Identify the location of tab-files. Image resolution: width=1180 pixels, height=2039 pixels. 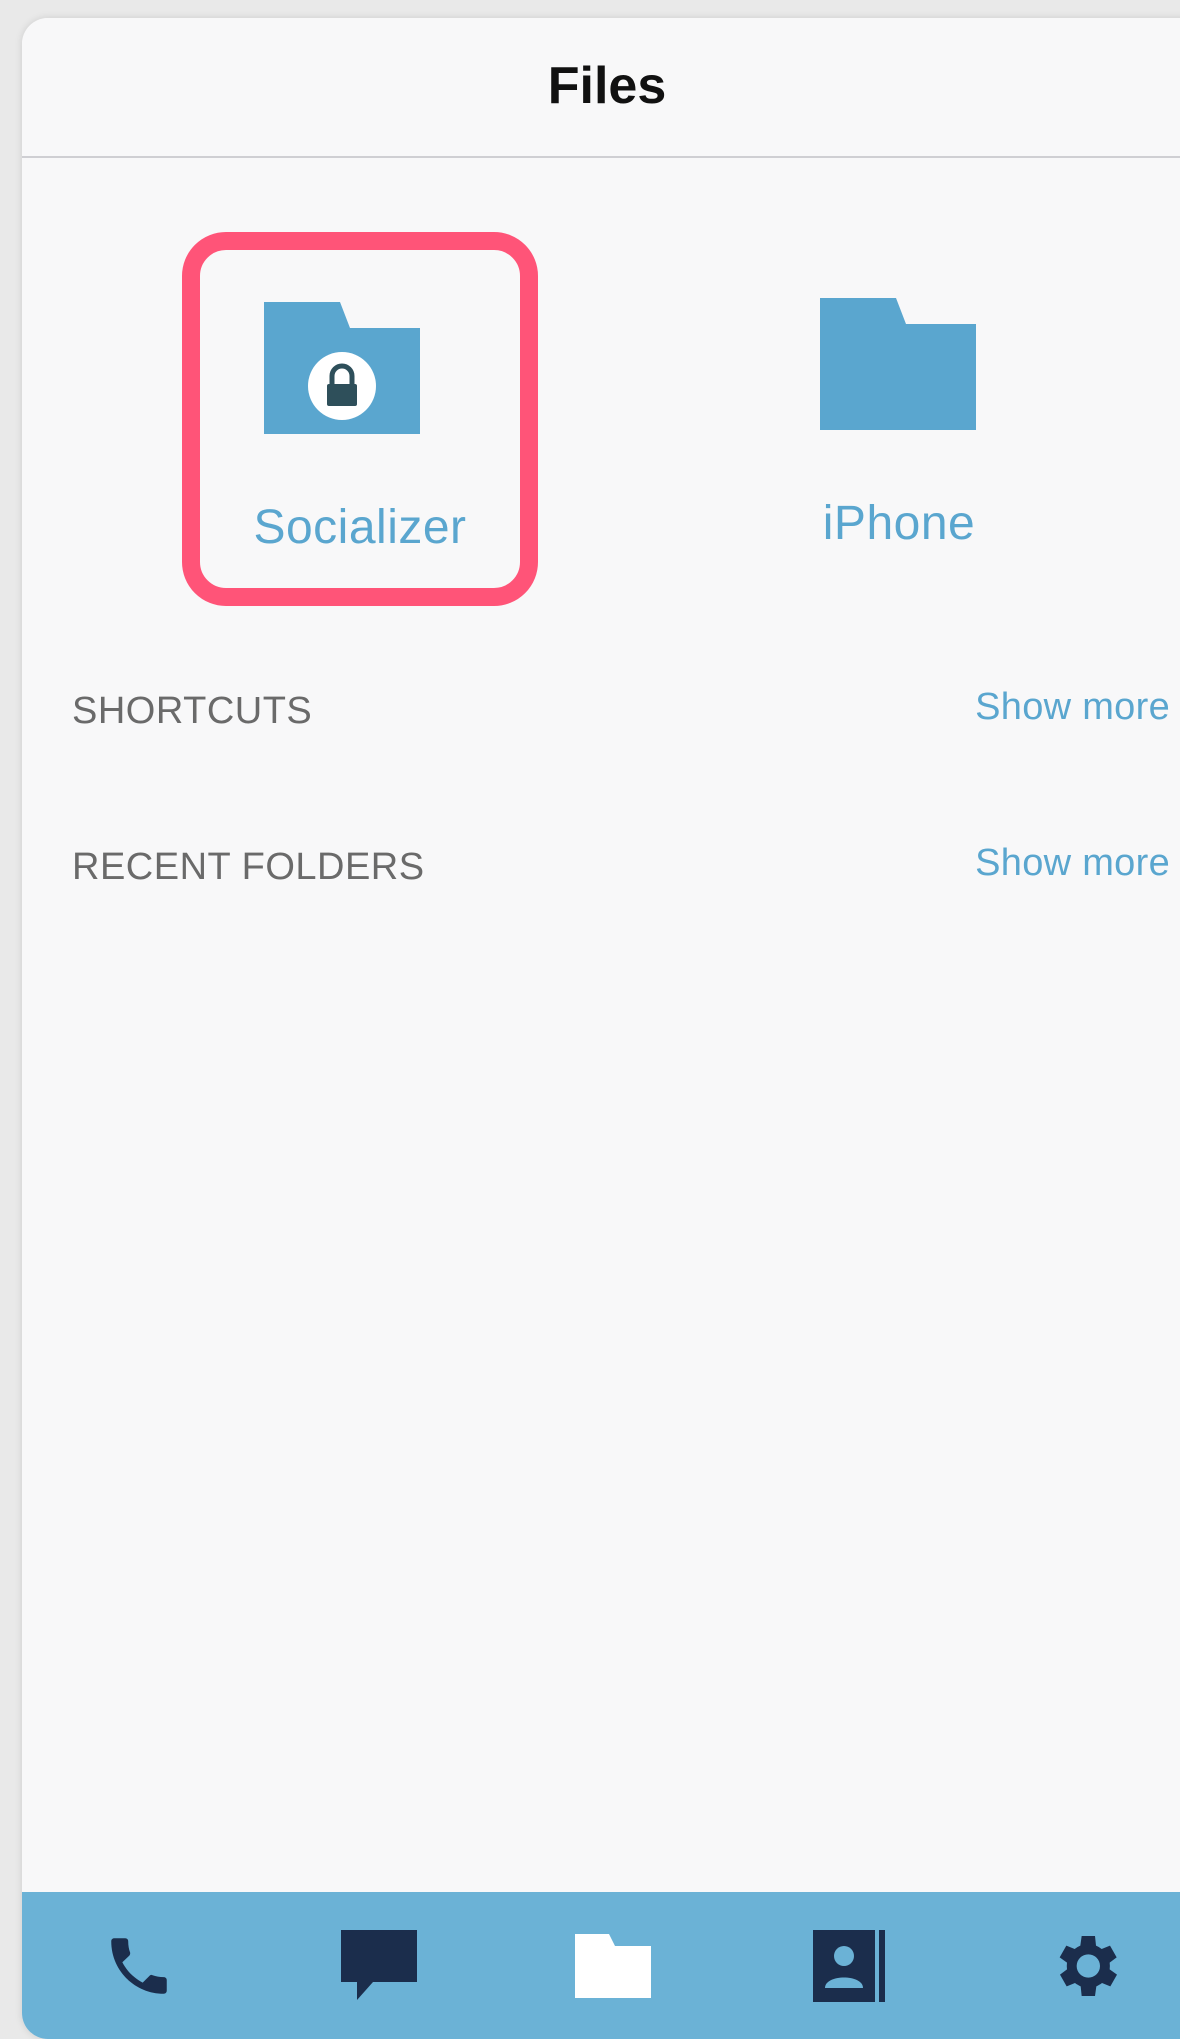
(613, 1966).